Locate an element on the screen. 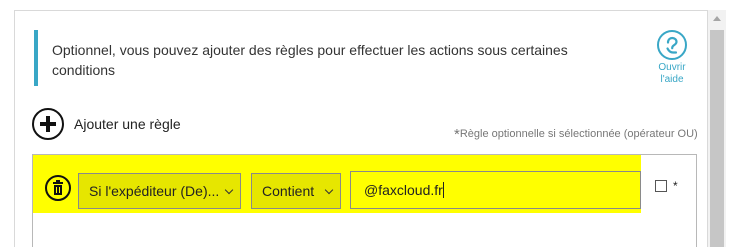  optional-rule-checkbox is located at coordinates (661, 186).